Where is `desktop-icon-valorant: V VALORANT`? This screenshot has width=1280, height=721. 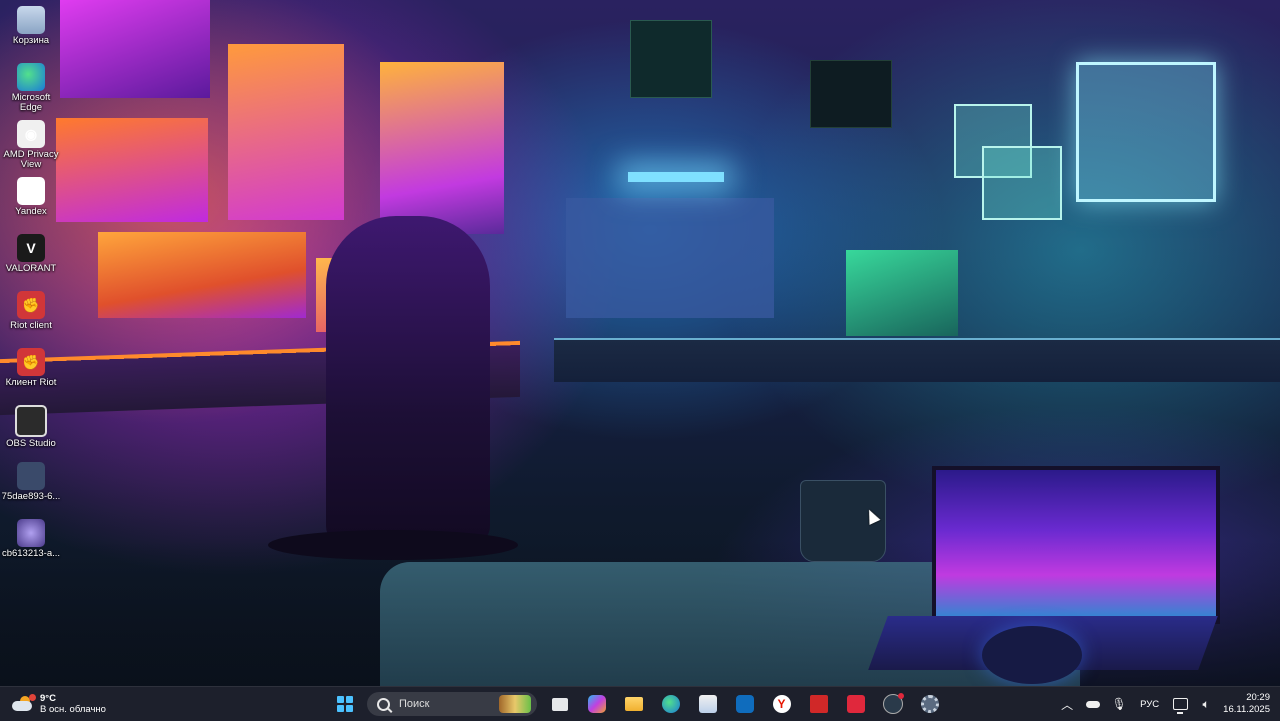 desktop-icon-valorant: V VALORANT is located at coordinates (31, 258).